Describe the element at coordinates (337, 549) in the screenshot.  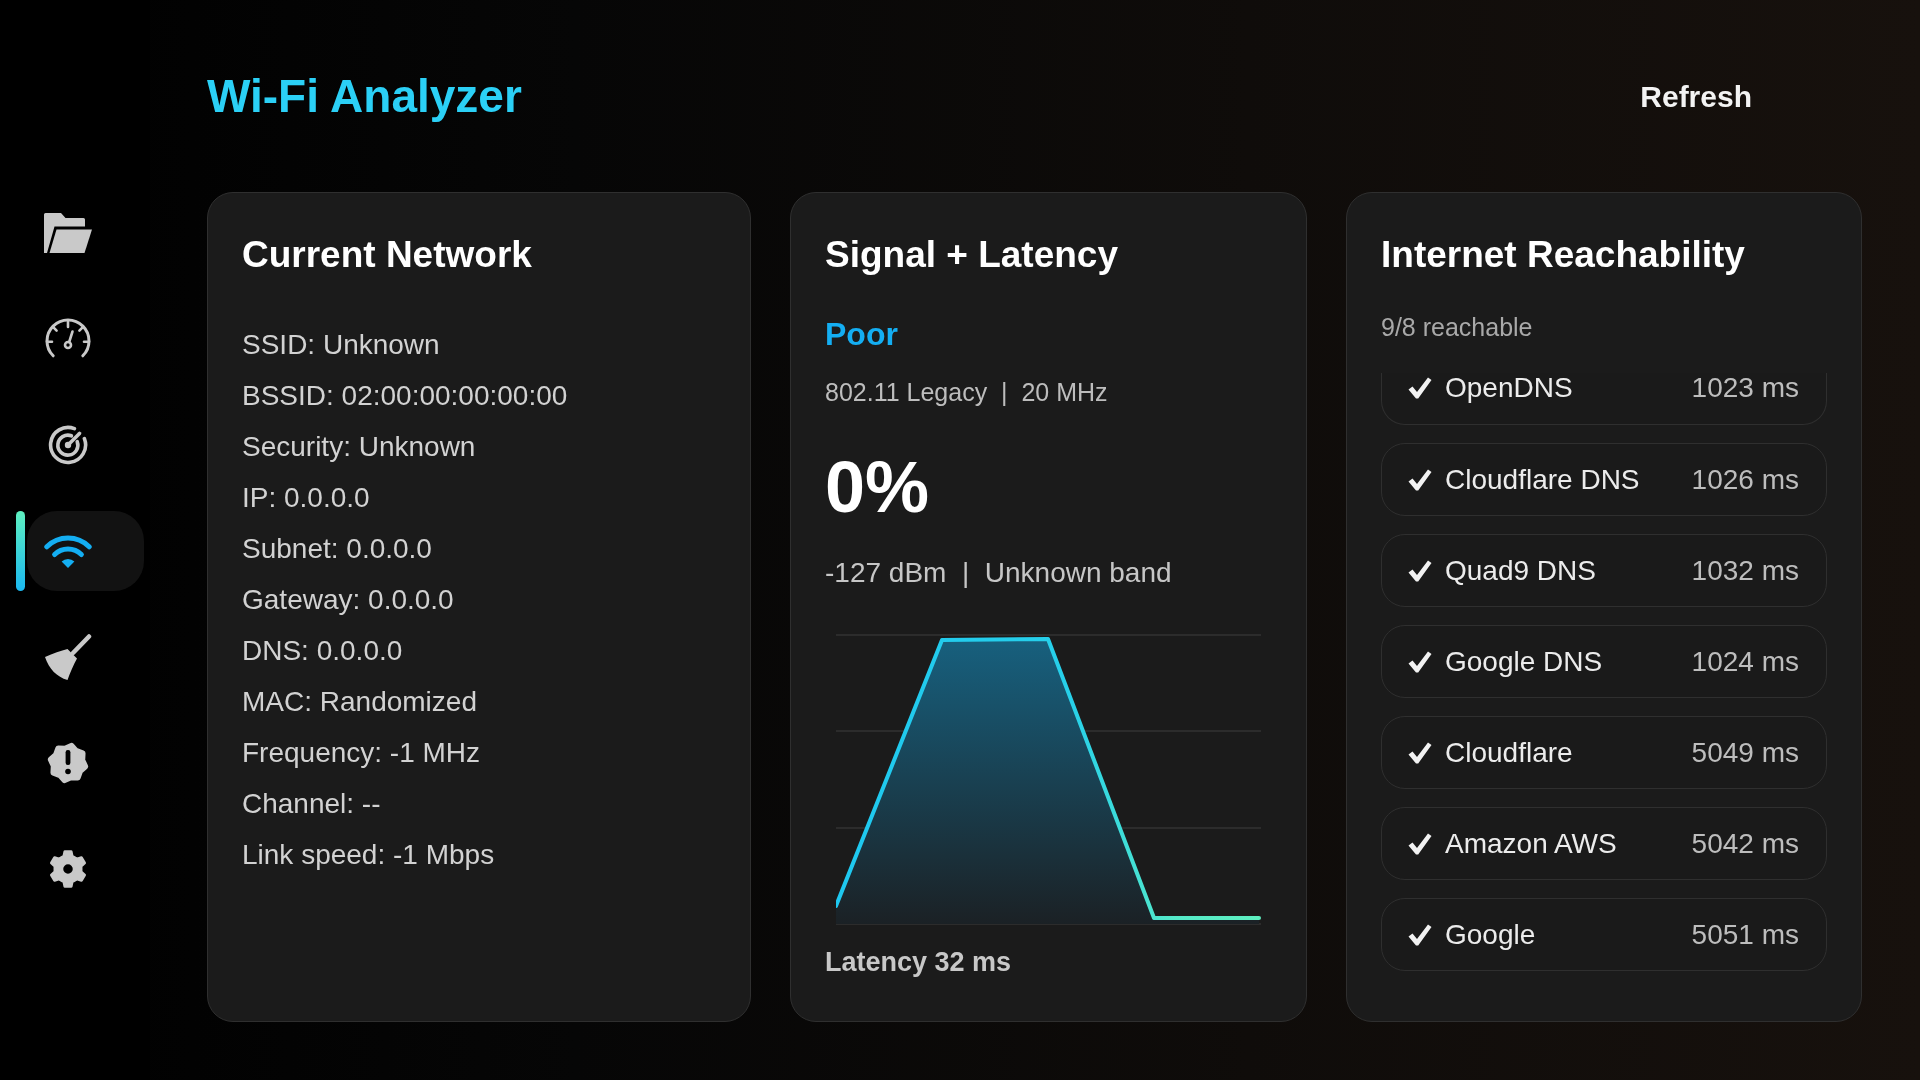
I see `detail-text: Subnet: 0.0.0.0` at that location.